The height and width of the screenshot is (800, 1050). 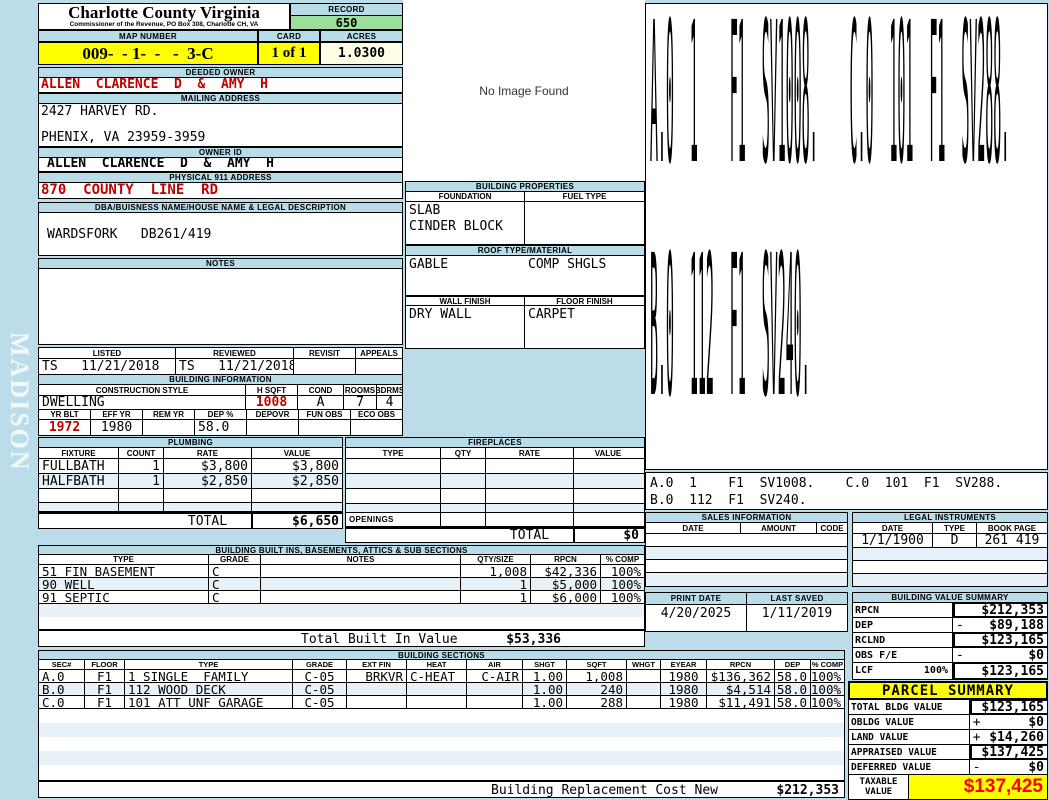 I want to click on physical-911-value: 870 COUNTY LINE RD, so click(x=220, y=191).